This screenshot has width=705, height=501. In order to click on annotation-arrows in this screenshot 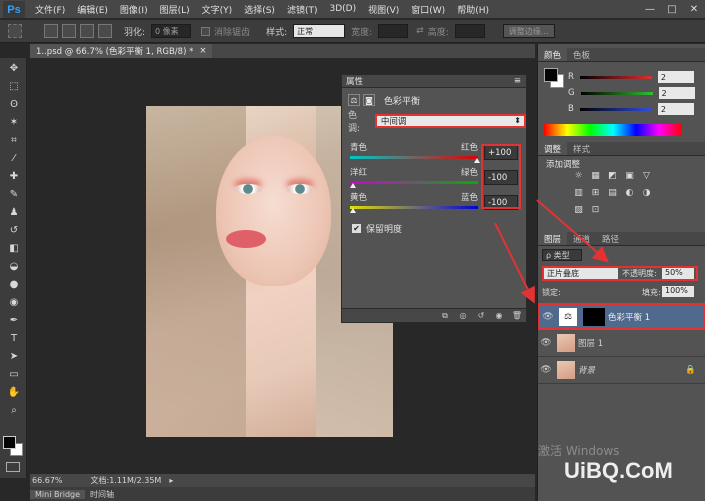, I will do `click(552, 251)`.